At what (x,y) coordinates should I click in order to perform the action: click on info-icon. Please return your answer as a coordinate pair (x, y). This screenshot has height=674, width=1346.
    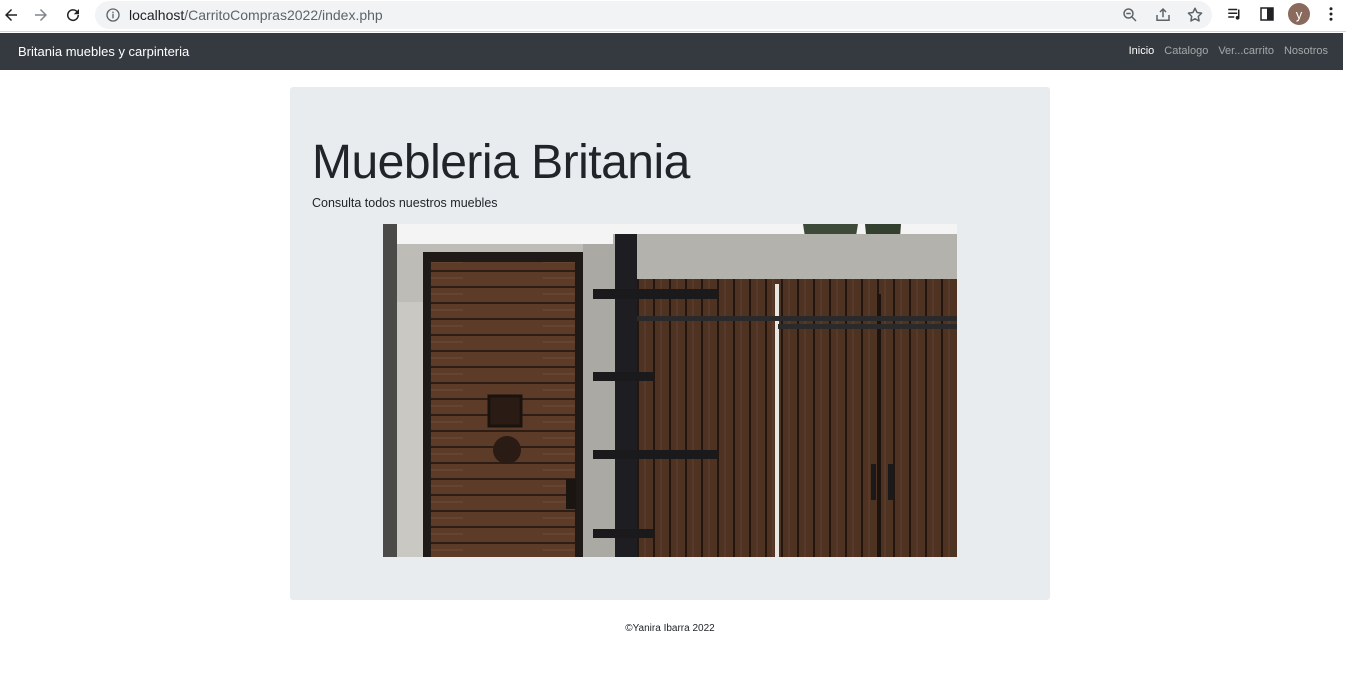
    Looking at the image, I should click on (113, 15).